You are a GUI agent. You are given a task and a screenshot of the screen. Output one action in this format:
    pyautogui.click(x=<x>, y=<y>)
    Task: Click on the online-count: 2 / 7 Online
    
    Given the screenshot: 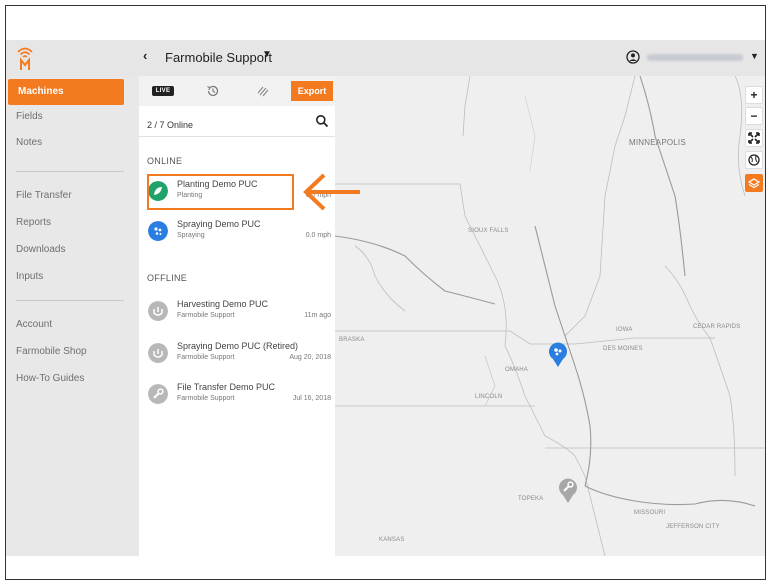 What is the action you would take?
    pyautogui.click(x=170, y=125)
    